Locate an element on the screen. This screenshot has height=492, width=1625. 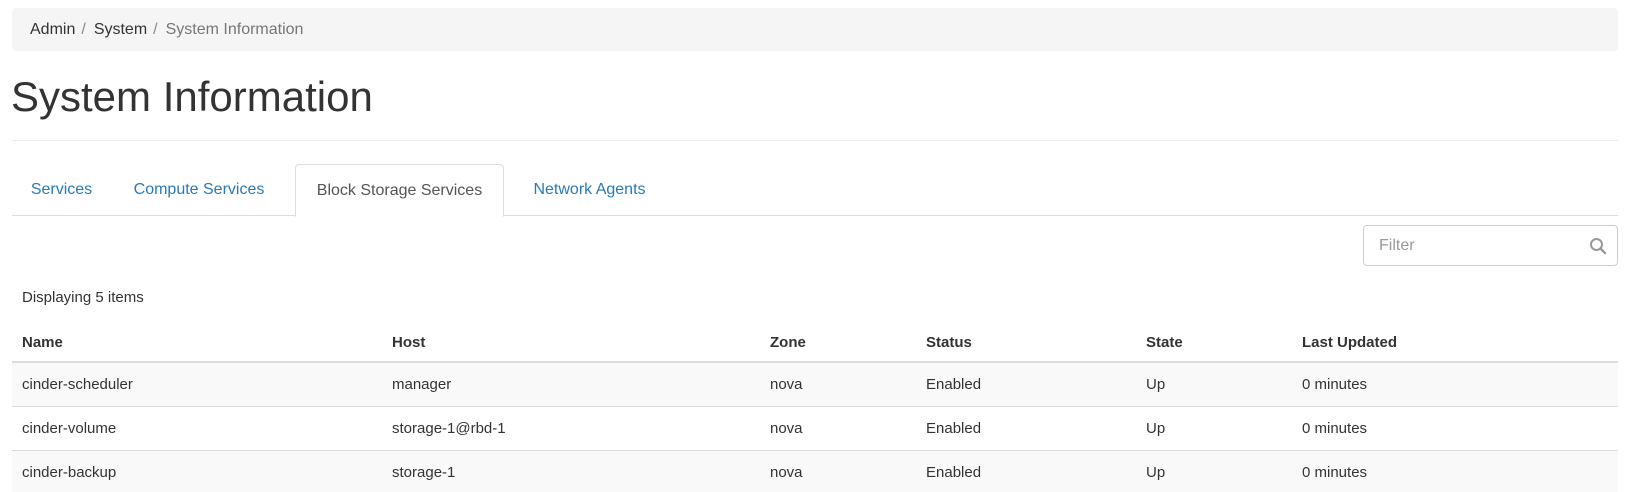
cell-name: cinder-backup is located at coordinates (69, 472).